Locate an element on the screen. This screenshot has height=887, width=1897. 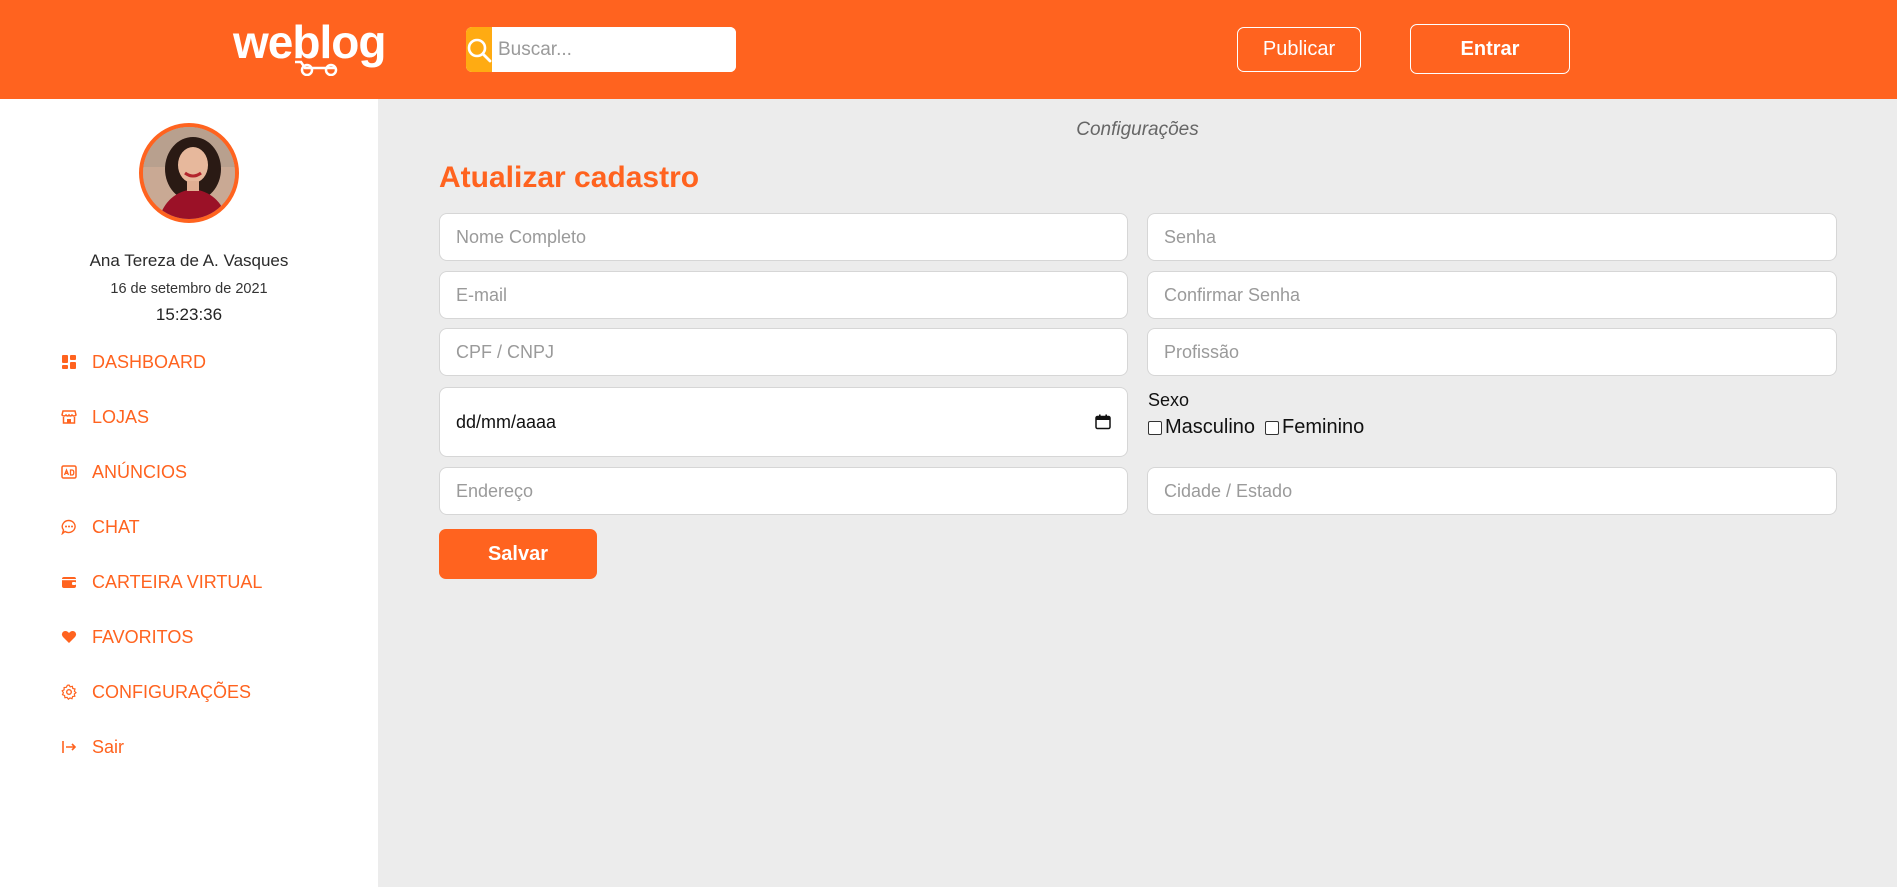
search-icon is located at coordinates (479, 50).